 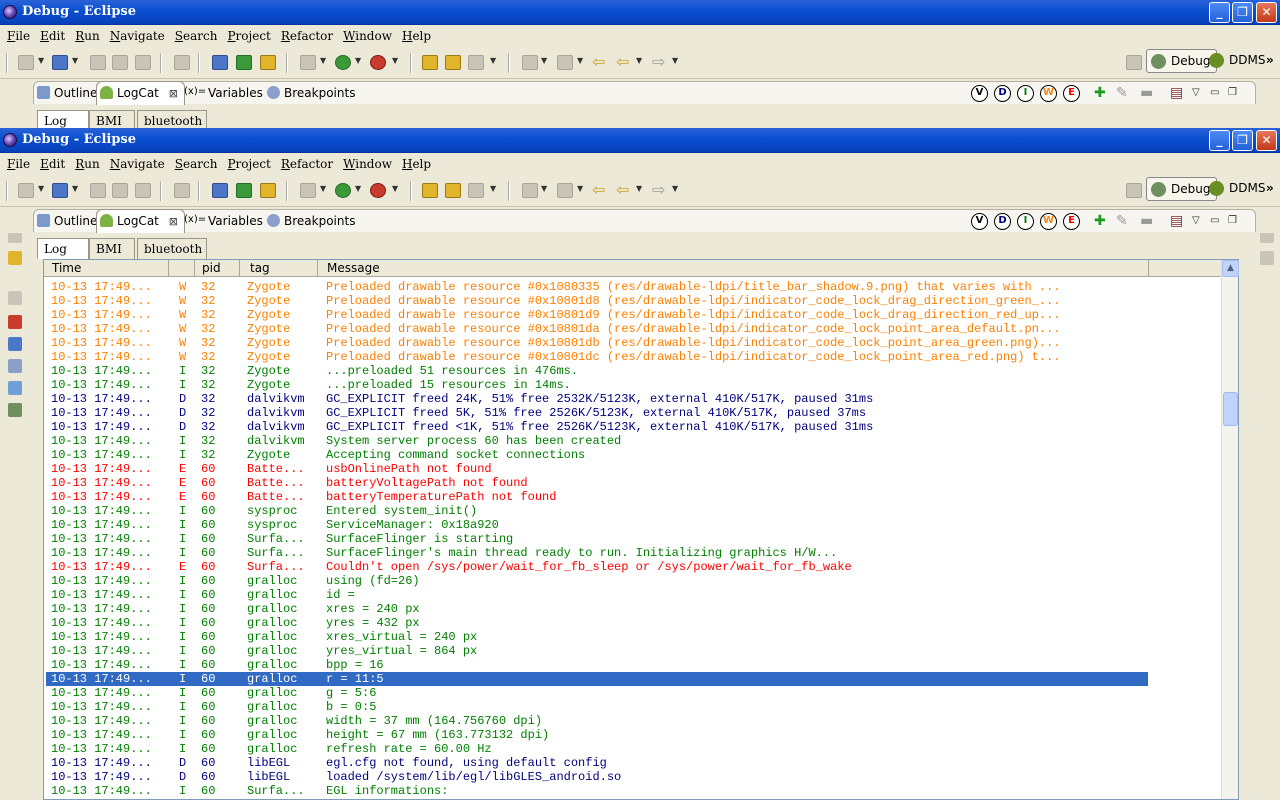 I want to click on menu-refactor: Refactor, so click(x=307, y=34).